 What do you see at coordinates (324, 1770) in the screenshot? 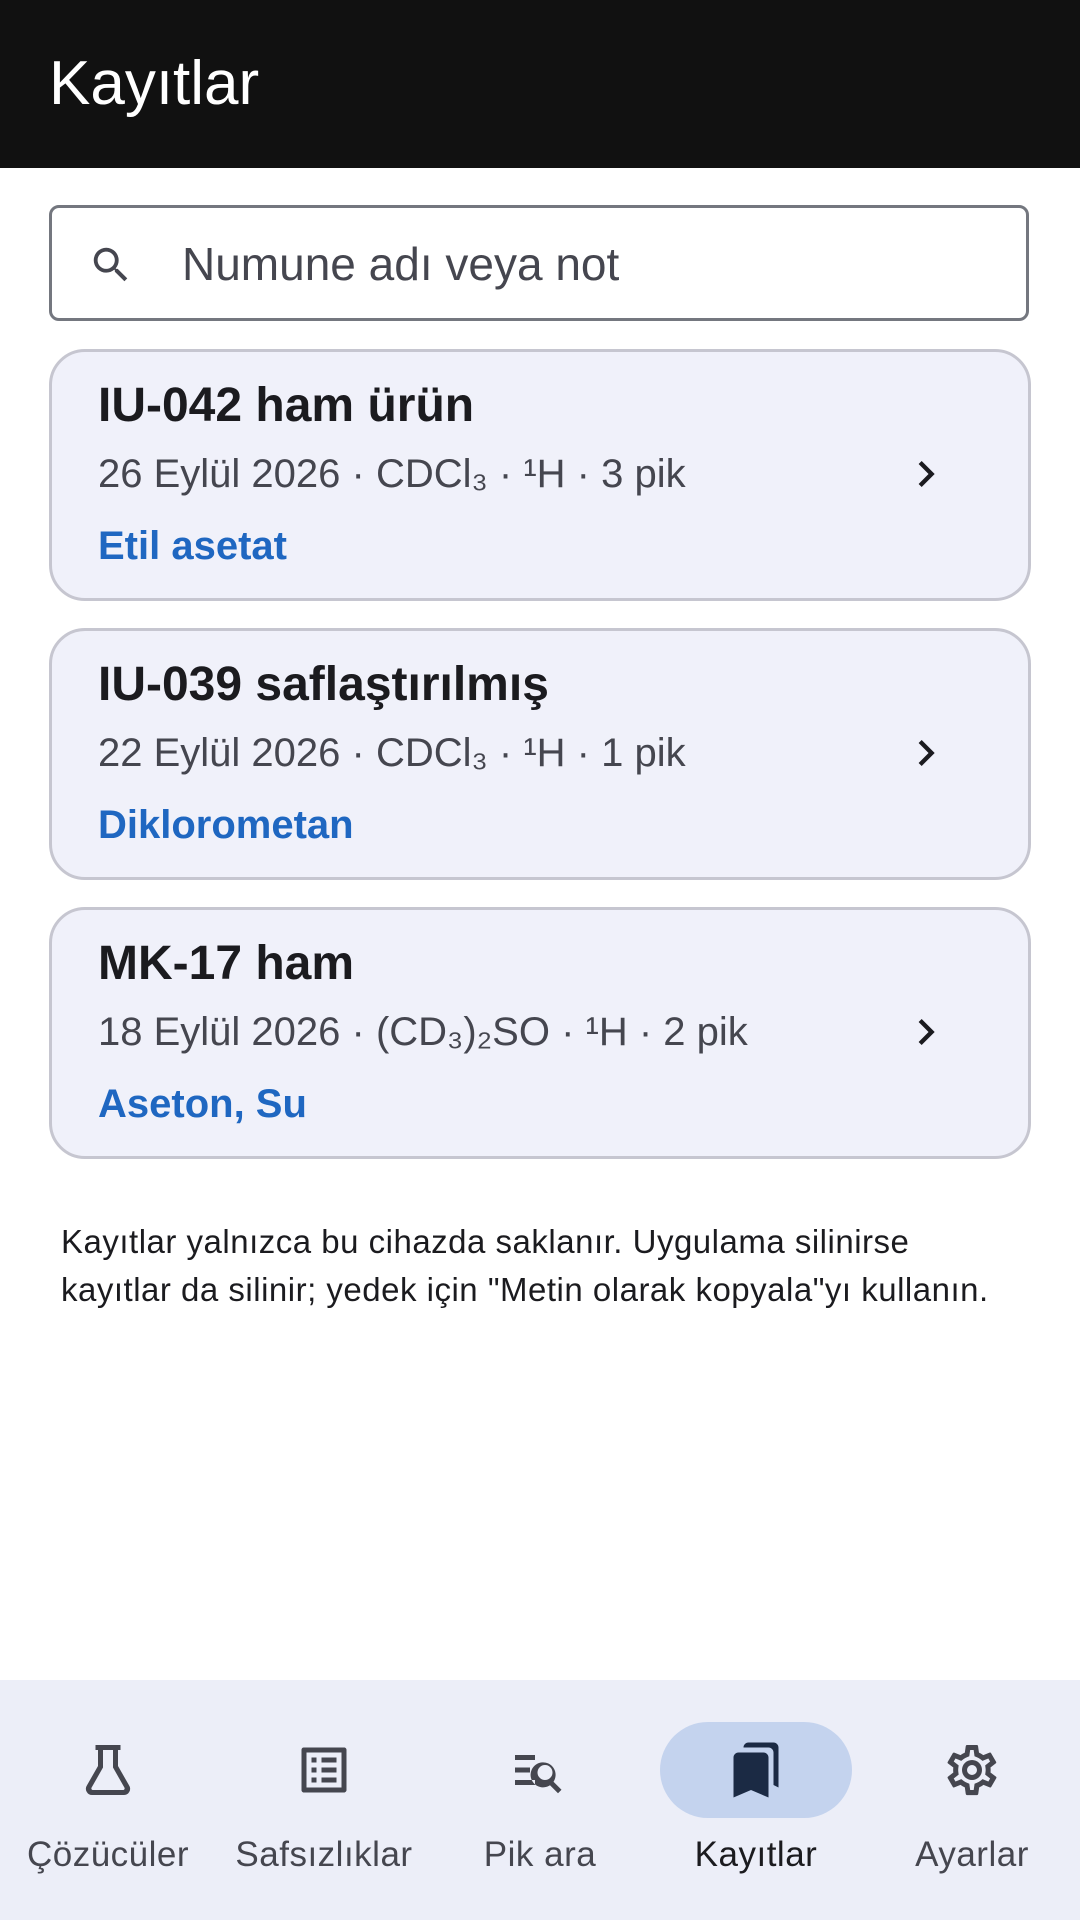
I see `list-icon` at bounding box center [324, 1770].